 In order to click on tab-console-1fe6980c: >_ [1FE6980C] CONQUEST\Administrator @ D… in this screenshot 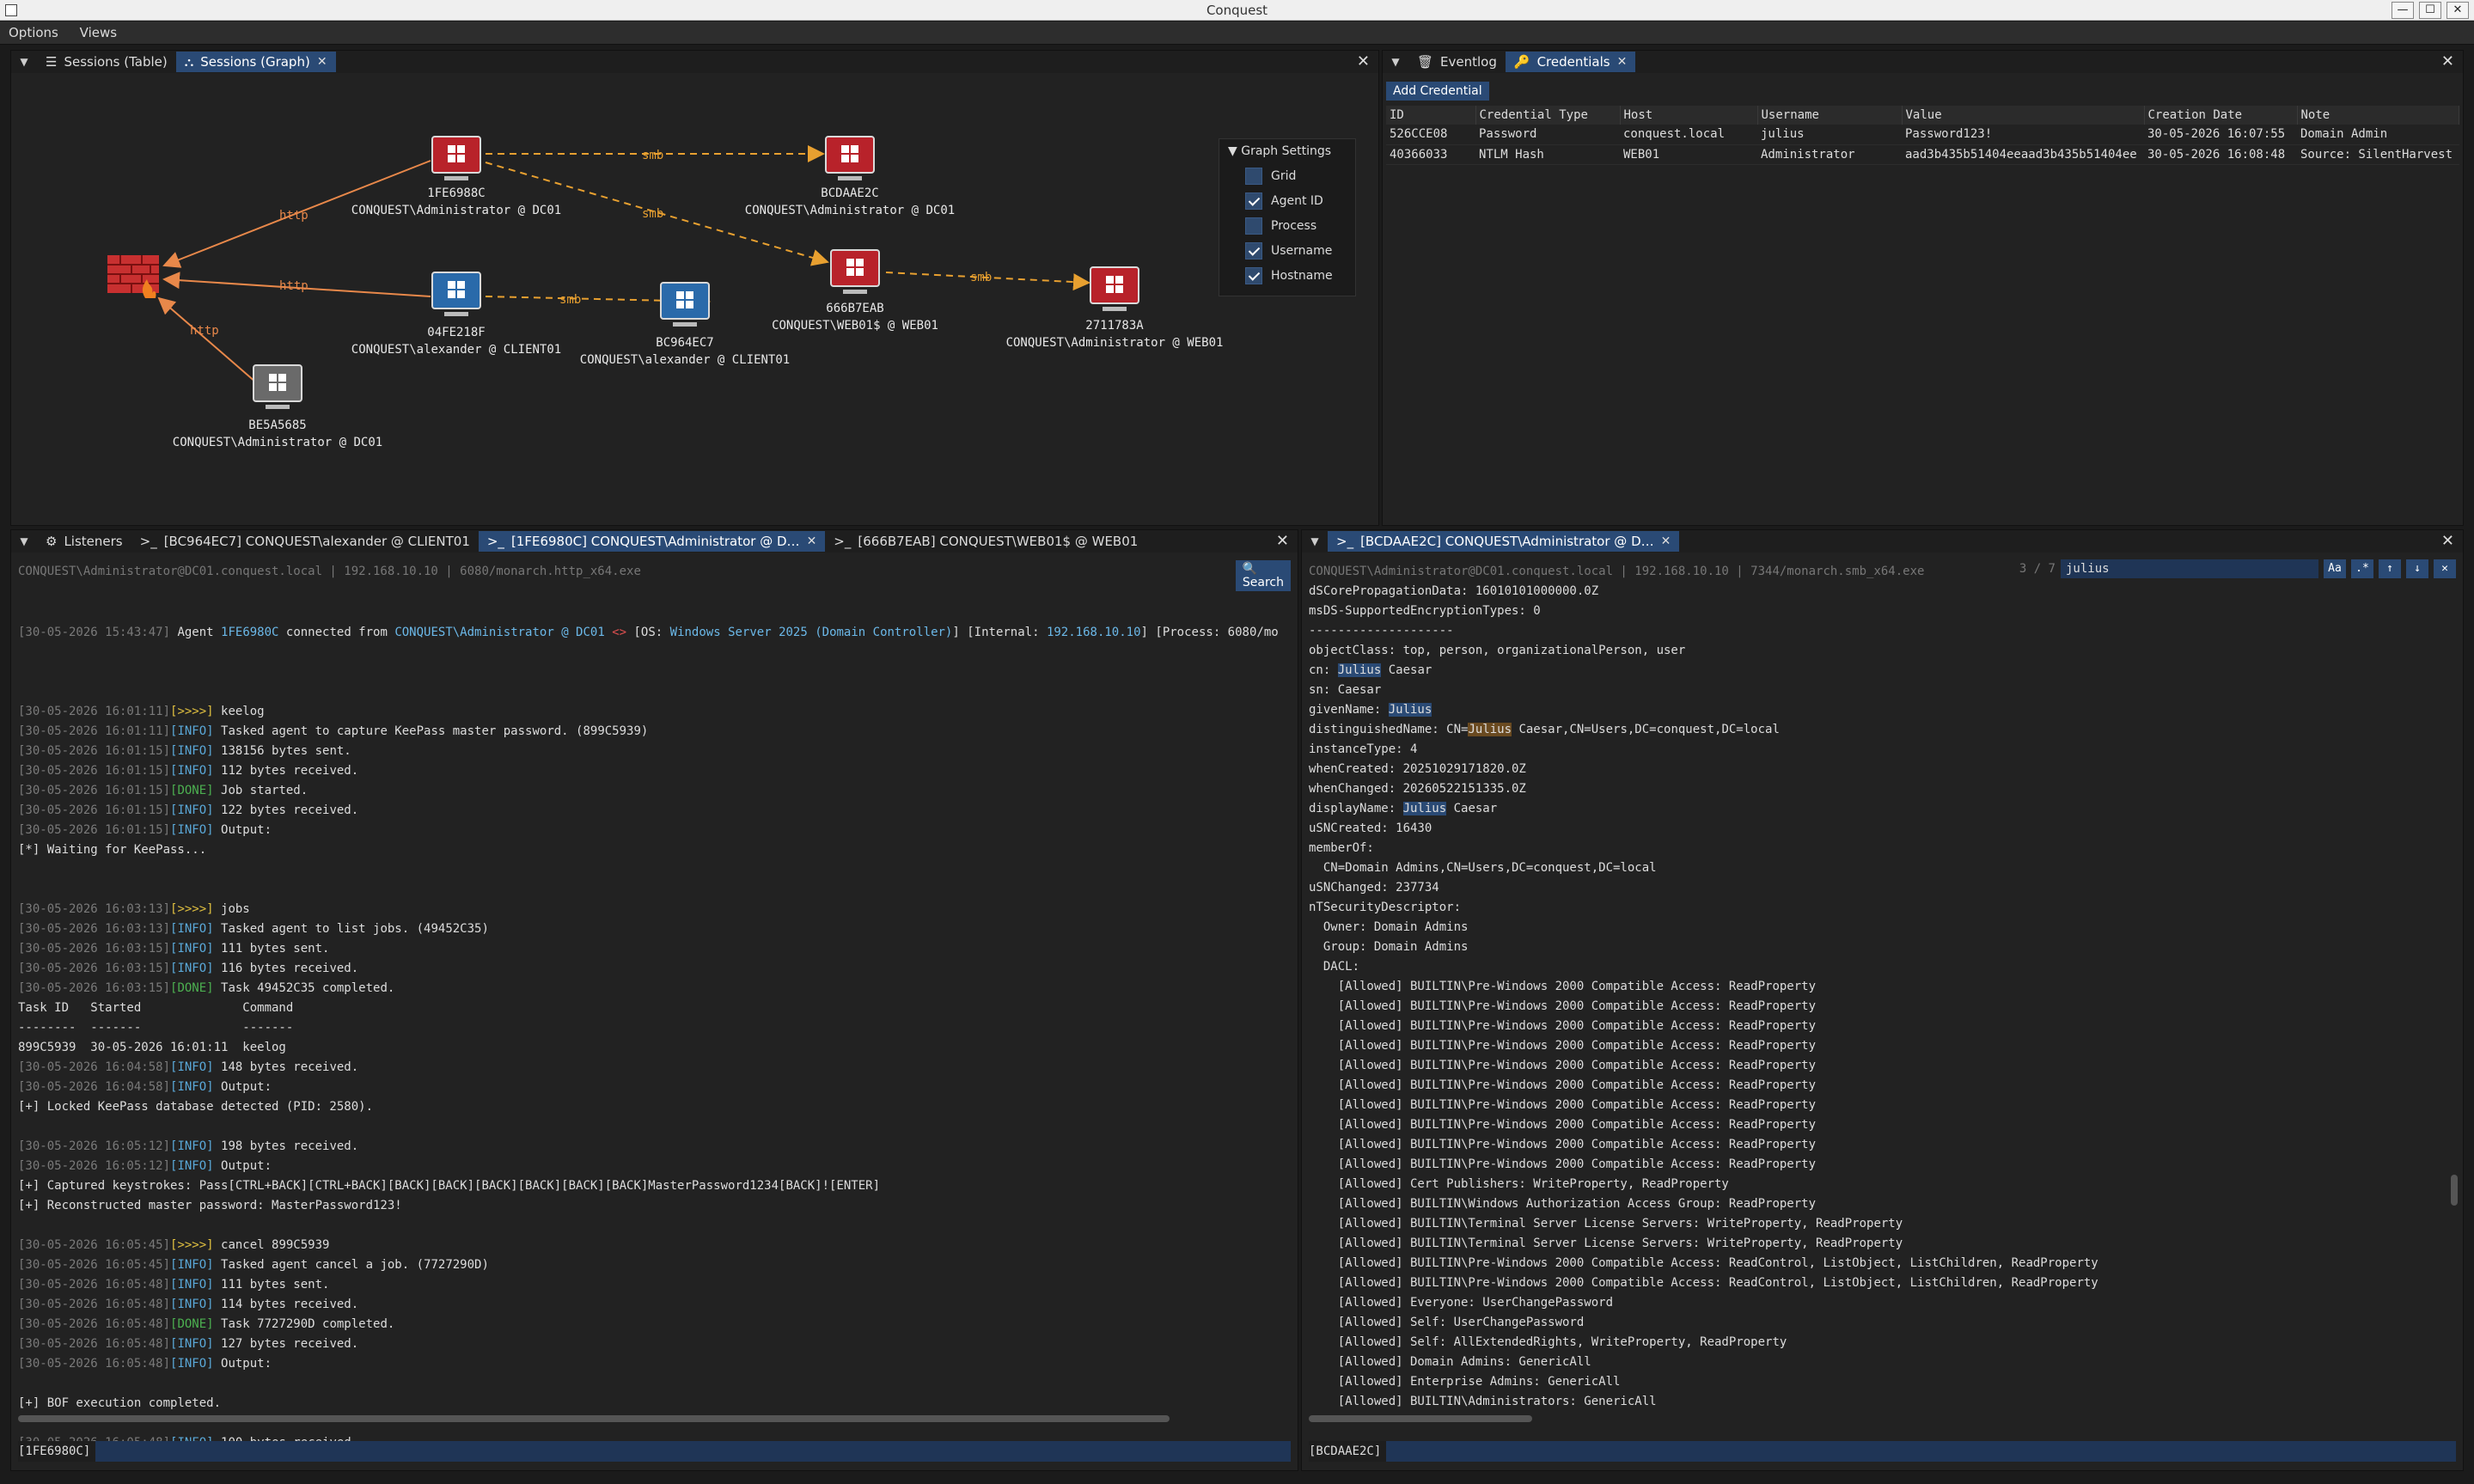, I will do `click(652, 541)`.